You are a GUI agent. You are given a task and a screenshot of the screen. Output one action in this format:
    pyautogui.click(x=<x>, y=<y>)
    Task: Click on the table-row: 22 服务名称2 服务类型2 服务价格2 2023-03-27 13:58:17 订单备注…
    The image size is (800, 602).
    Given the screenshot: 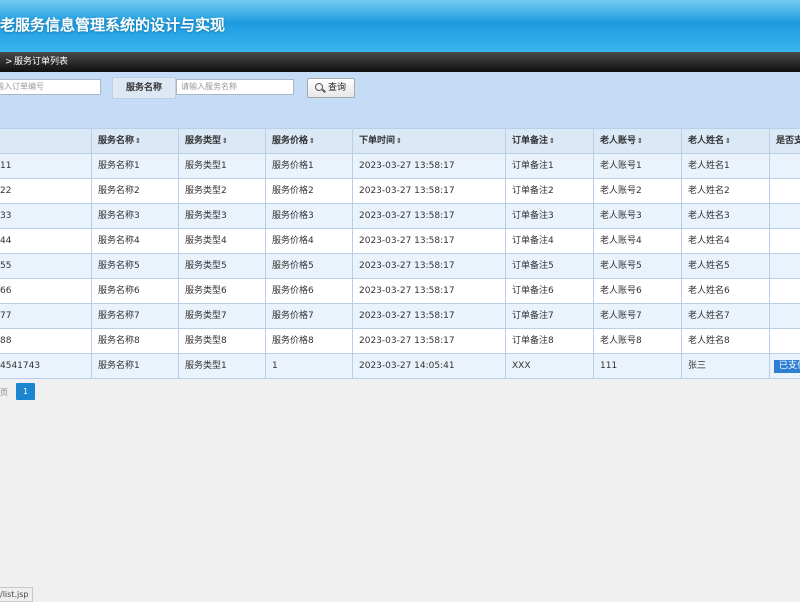 What is the action you would take?
    pyautogui.click(x=400, y=191)
    